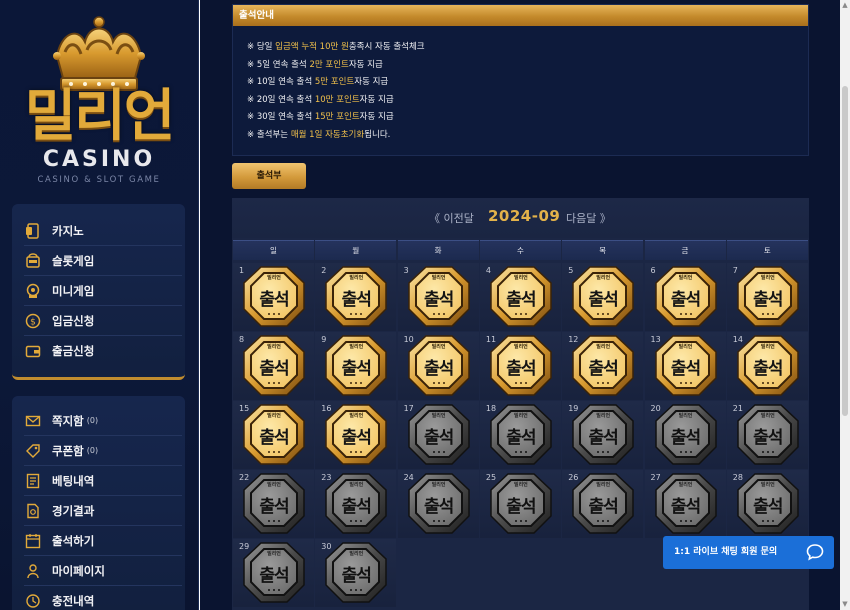  What do you see at coordinates (767, 366) in the screenshot?
I see `calendar-day-cell: 밀리언 출석 14` at bounding box center [767, 366].